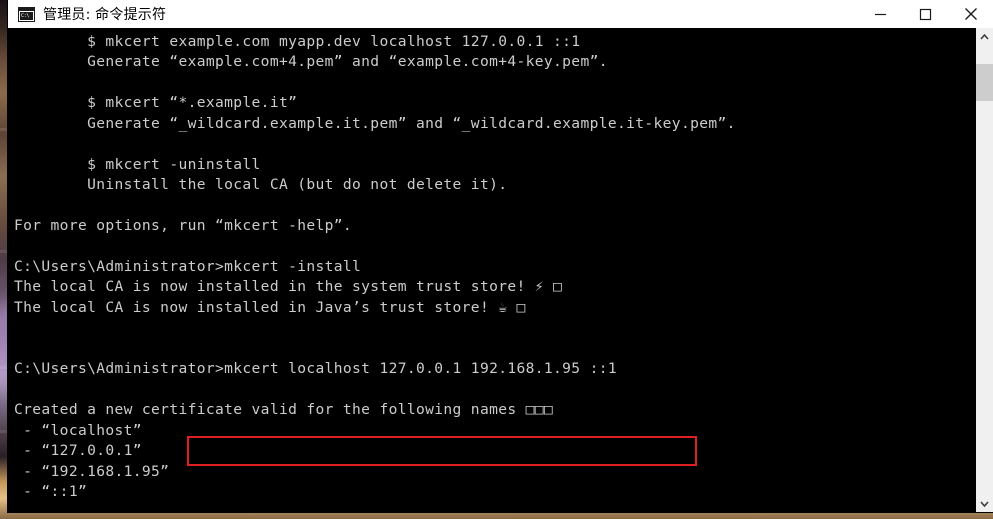 The height and width of the screenshot is (519, 993). I want to click on vertical-scrollbar, so click(984, 270).